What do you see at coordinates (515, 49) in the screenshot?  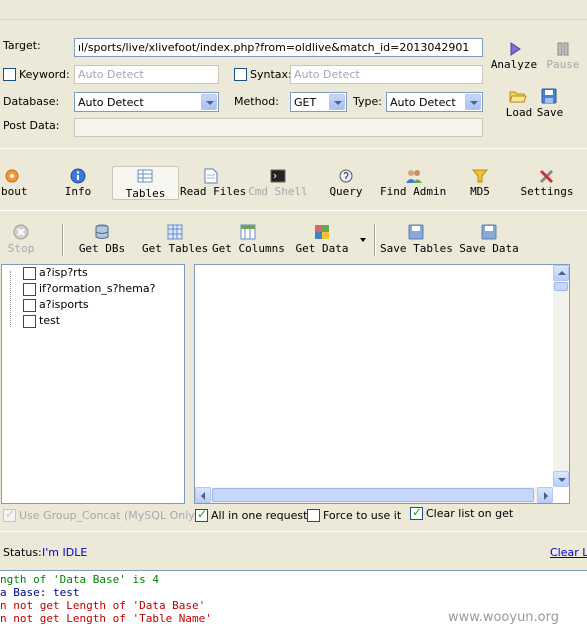 I see `play-icon` at bounding box center [515, 49].